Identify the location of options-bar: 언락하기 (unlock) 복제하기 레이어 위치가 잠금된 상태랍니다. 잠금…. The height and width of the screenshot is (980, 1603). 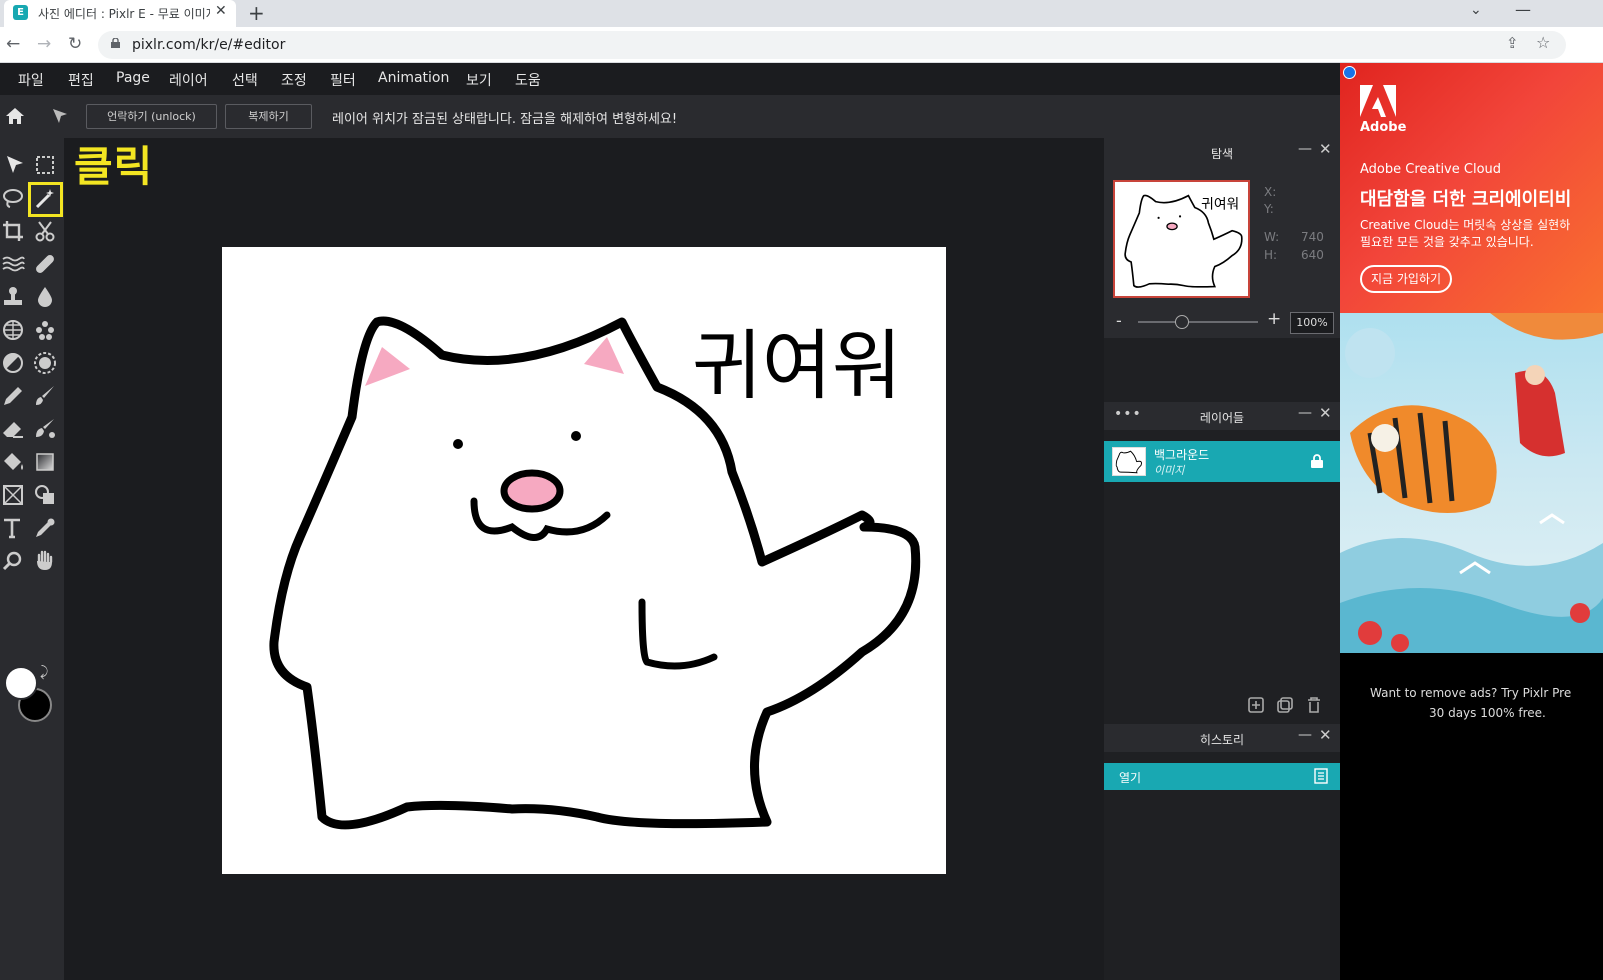
(670, 116).